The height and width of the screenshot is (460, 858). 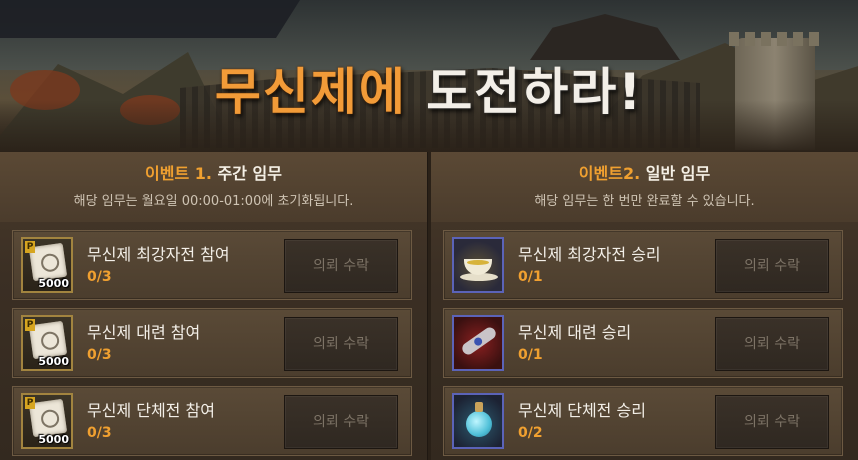 What do you see at coordinates (575, 332) in the screenshot?
I see `mission-name: 무신제 대련 승리` at bounding box center [575, 332].